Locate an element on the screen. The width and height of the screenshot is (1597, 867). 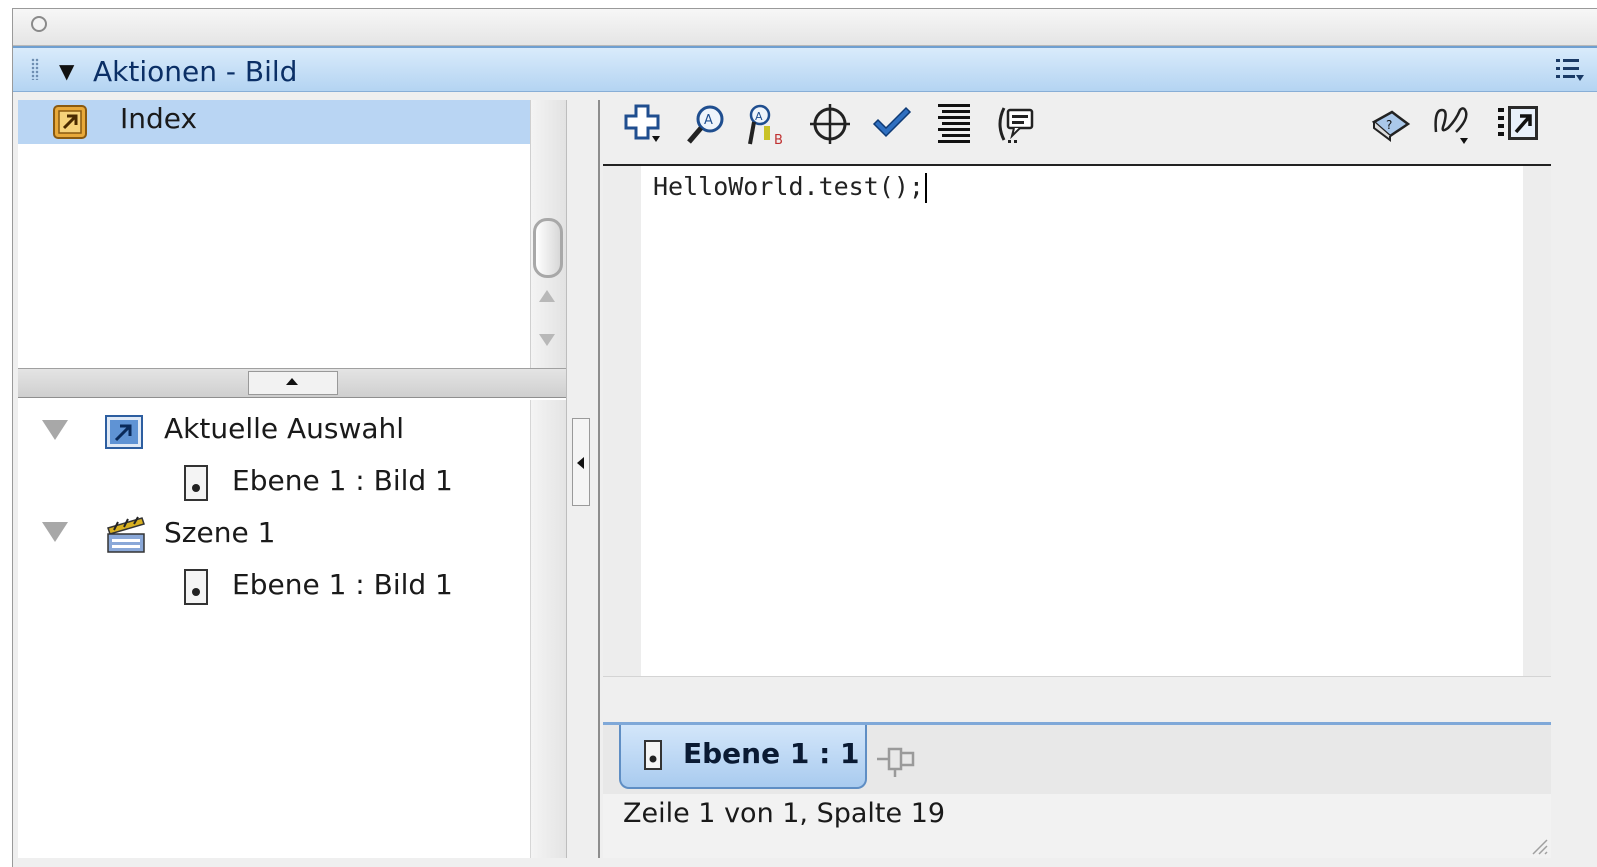
tree-item-scene: Szene 1 is located at coordinates (258, 534).